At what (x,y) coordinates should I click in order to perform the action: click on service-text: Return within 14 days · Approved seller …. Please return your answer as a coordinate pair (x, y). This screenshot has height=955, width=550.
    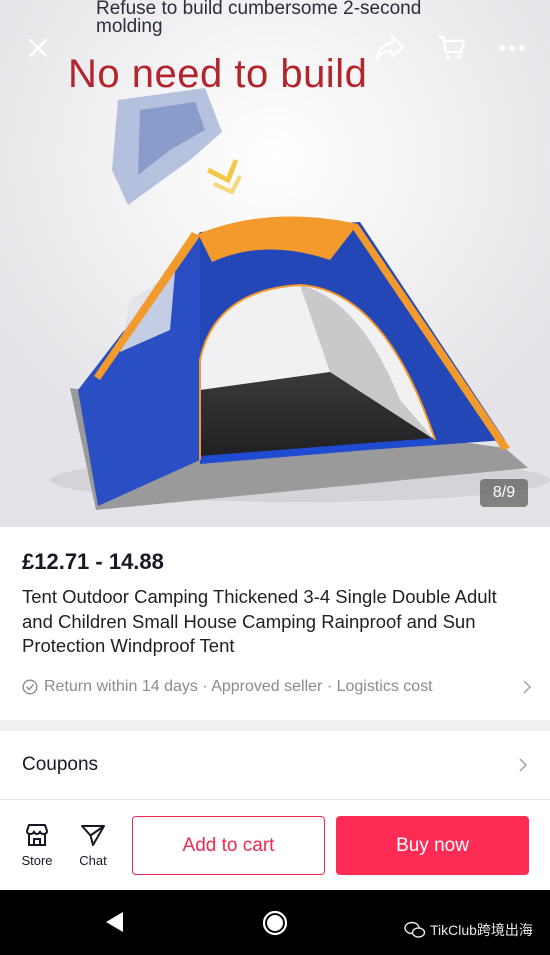
    Looking at the image, I should click on (238, 686).